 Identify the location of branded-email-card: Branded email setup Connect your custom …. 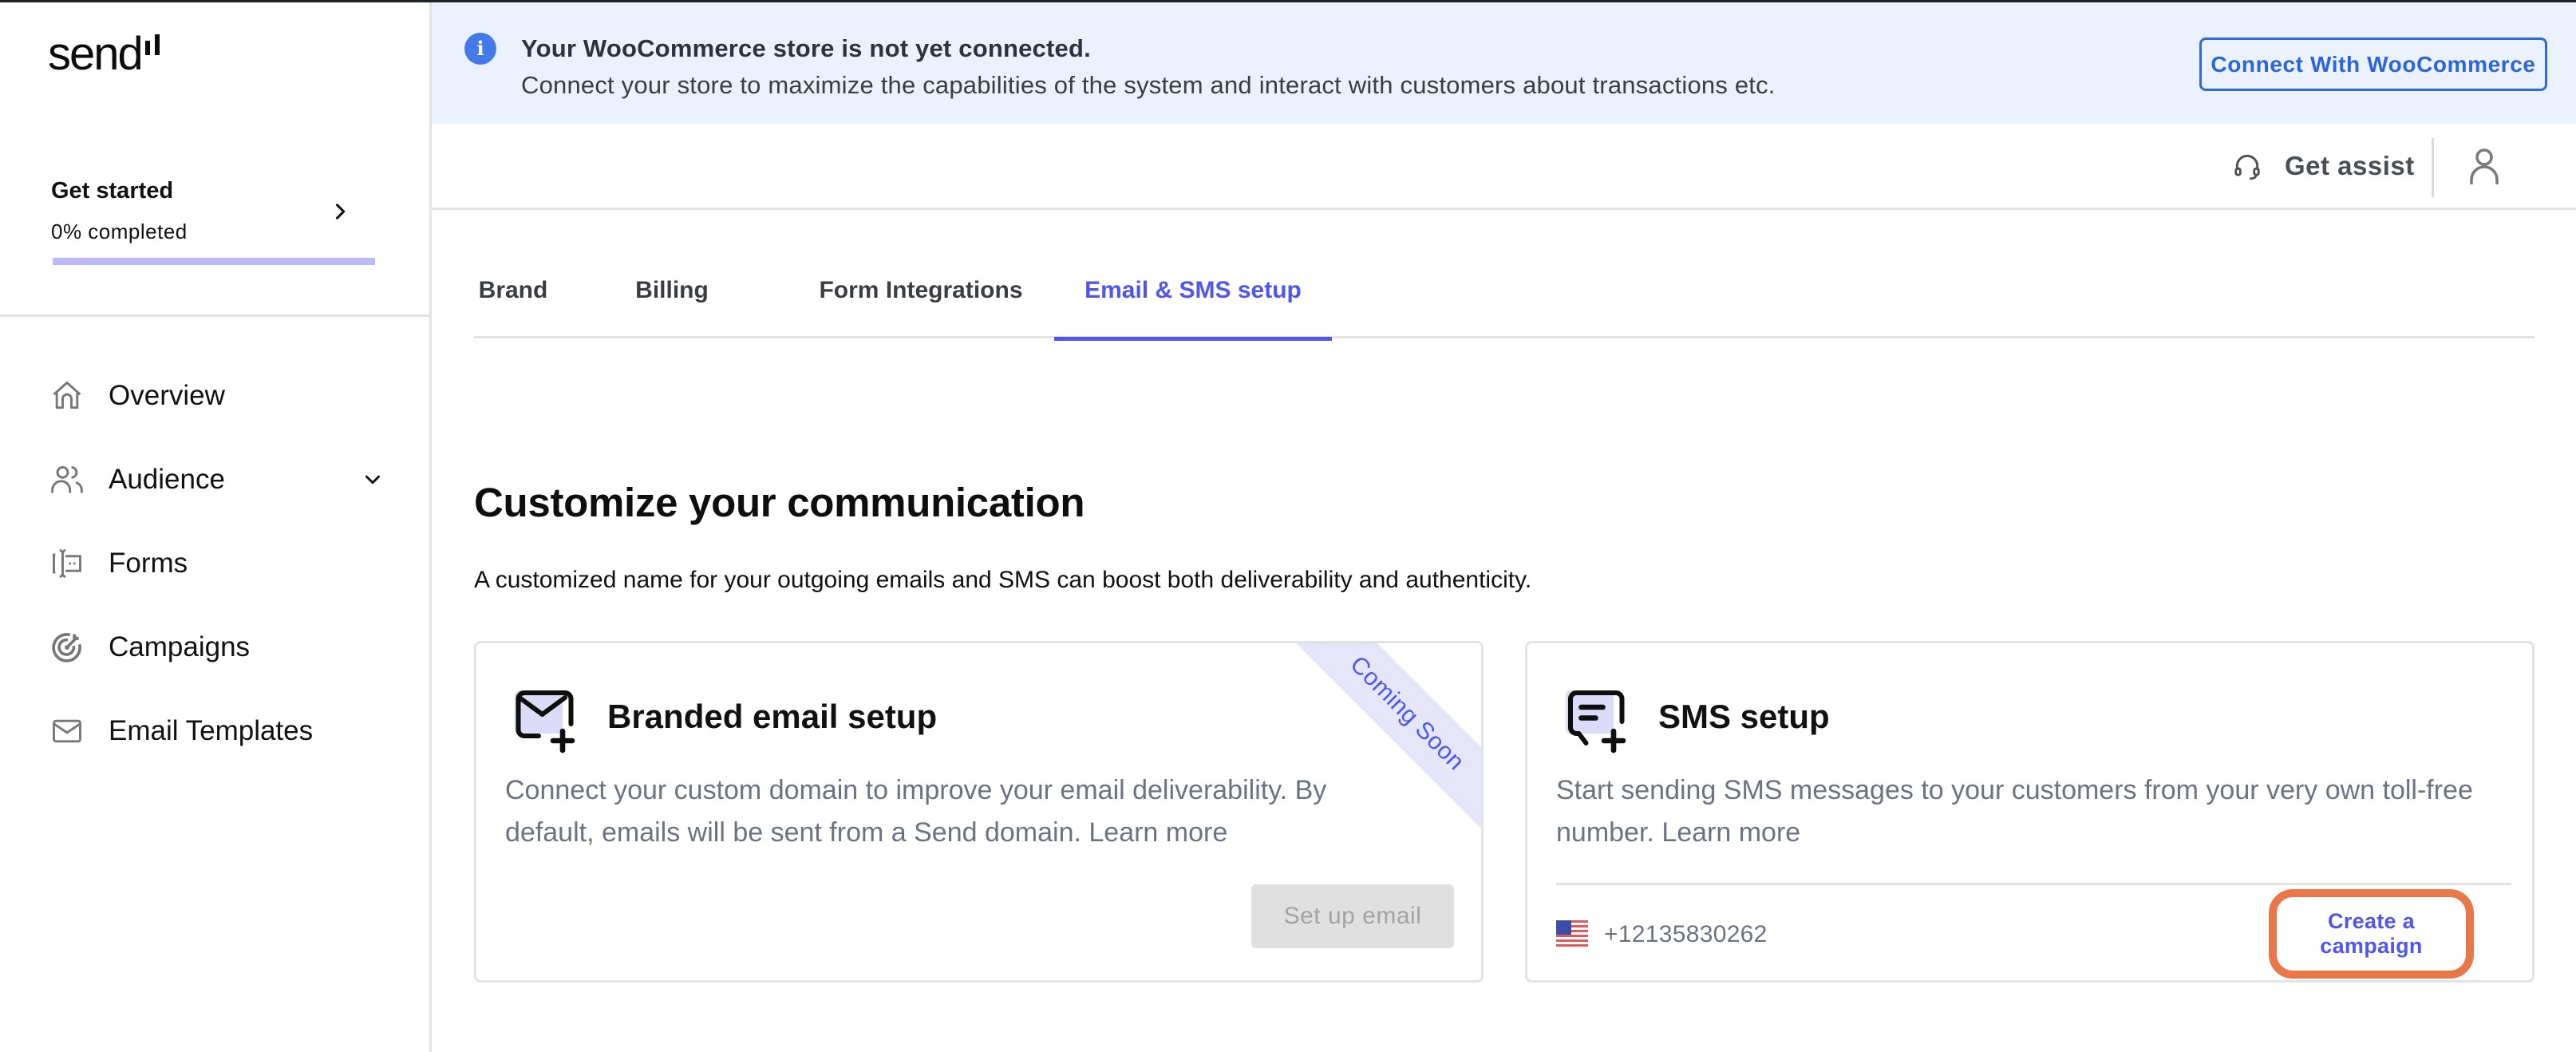
(979, 812).